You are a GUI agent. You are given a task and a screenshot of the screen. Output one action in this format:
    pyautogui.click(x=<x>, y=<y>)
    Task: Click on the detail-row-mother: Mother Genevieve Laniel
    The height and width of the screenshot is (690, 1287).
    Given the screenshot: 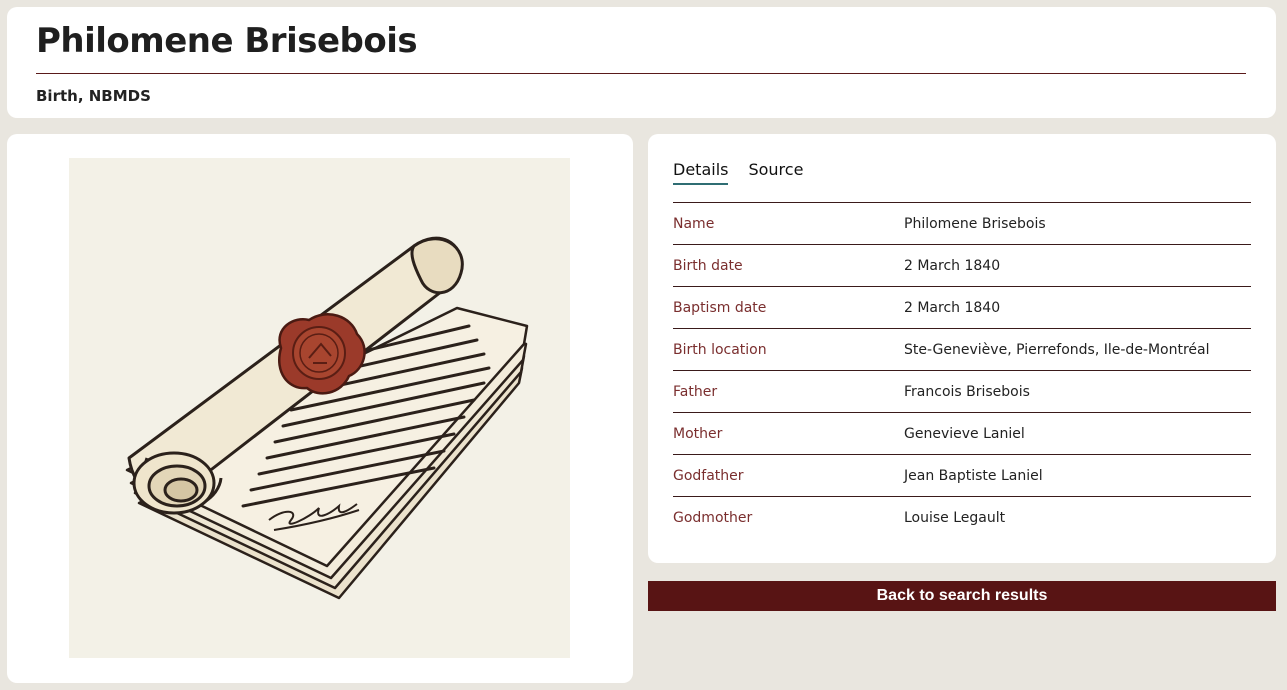 What is the action you would take?
    pyautogui.click(x=962, y=434)
    